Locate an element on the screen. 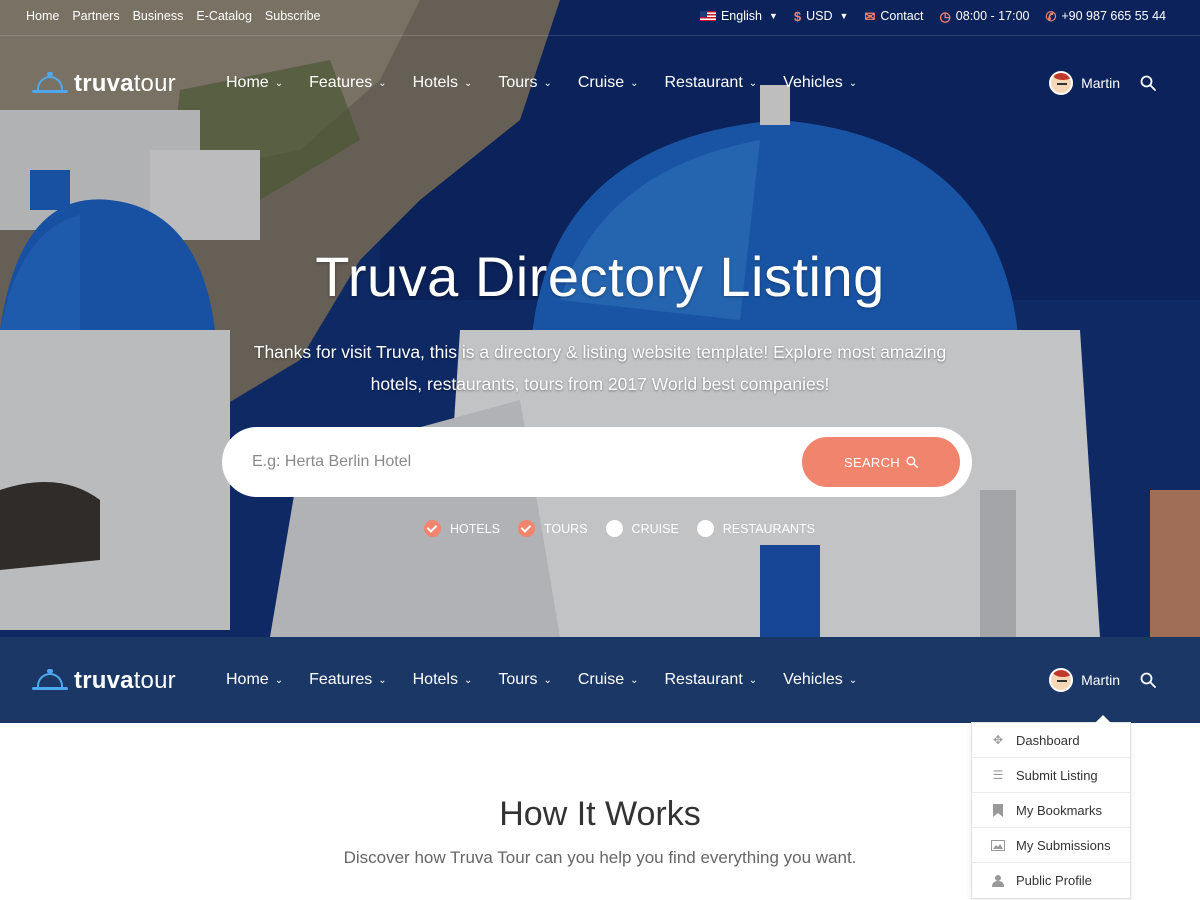 The height and width of the screenshot is (900, 1200). filter-restaurants: RESTAURANTS is located at coordinates (755, 528).